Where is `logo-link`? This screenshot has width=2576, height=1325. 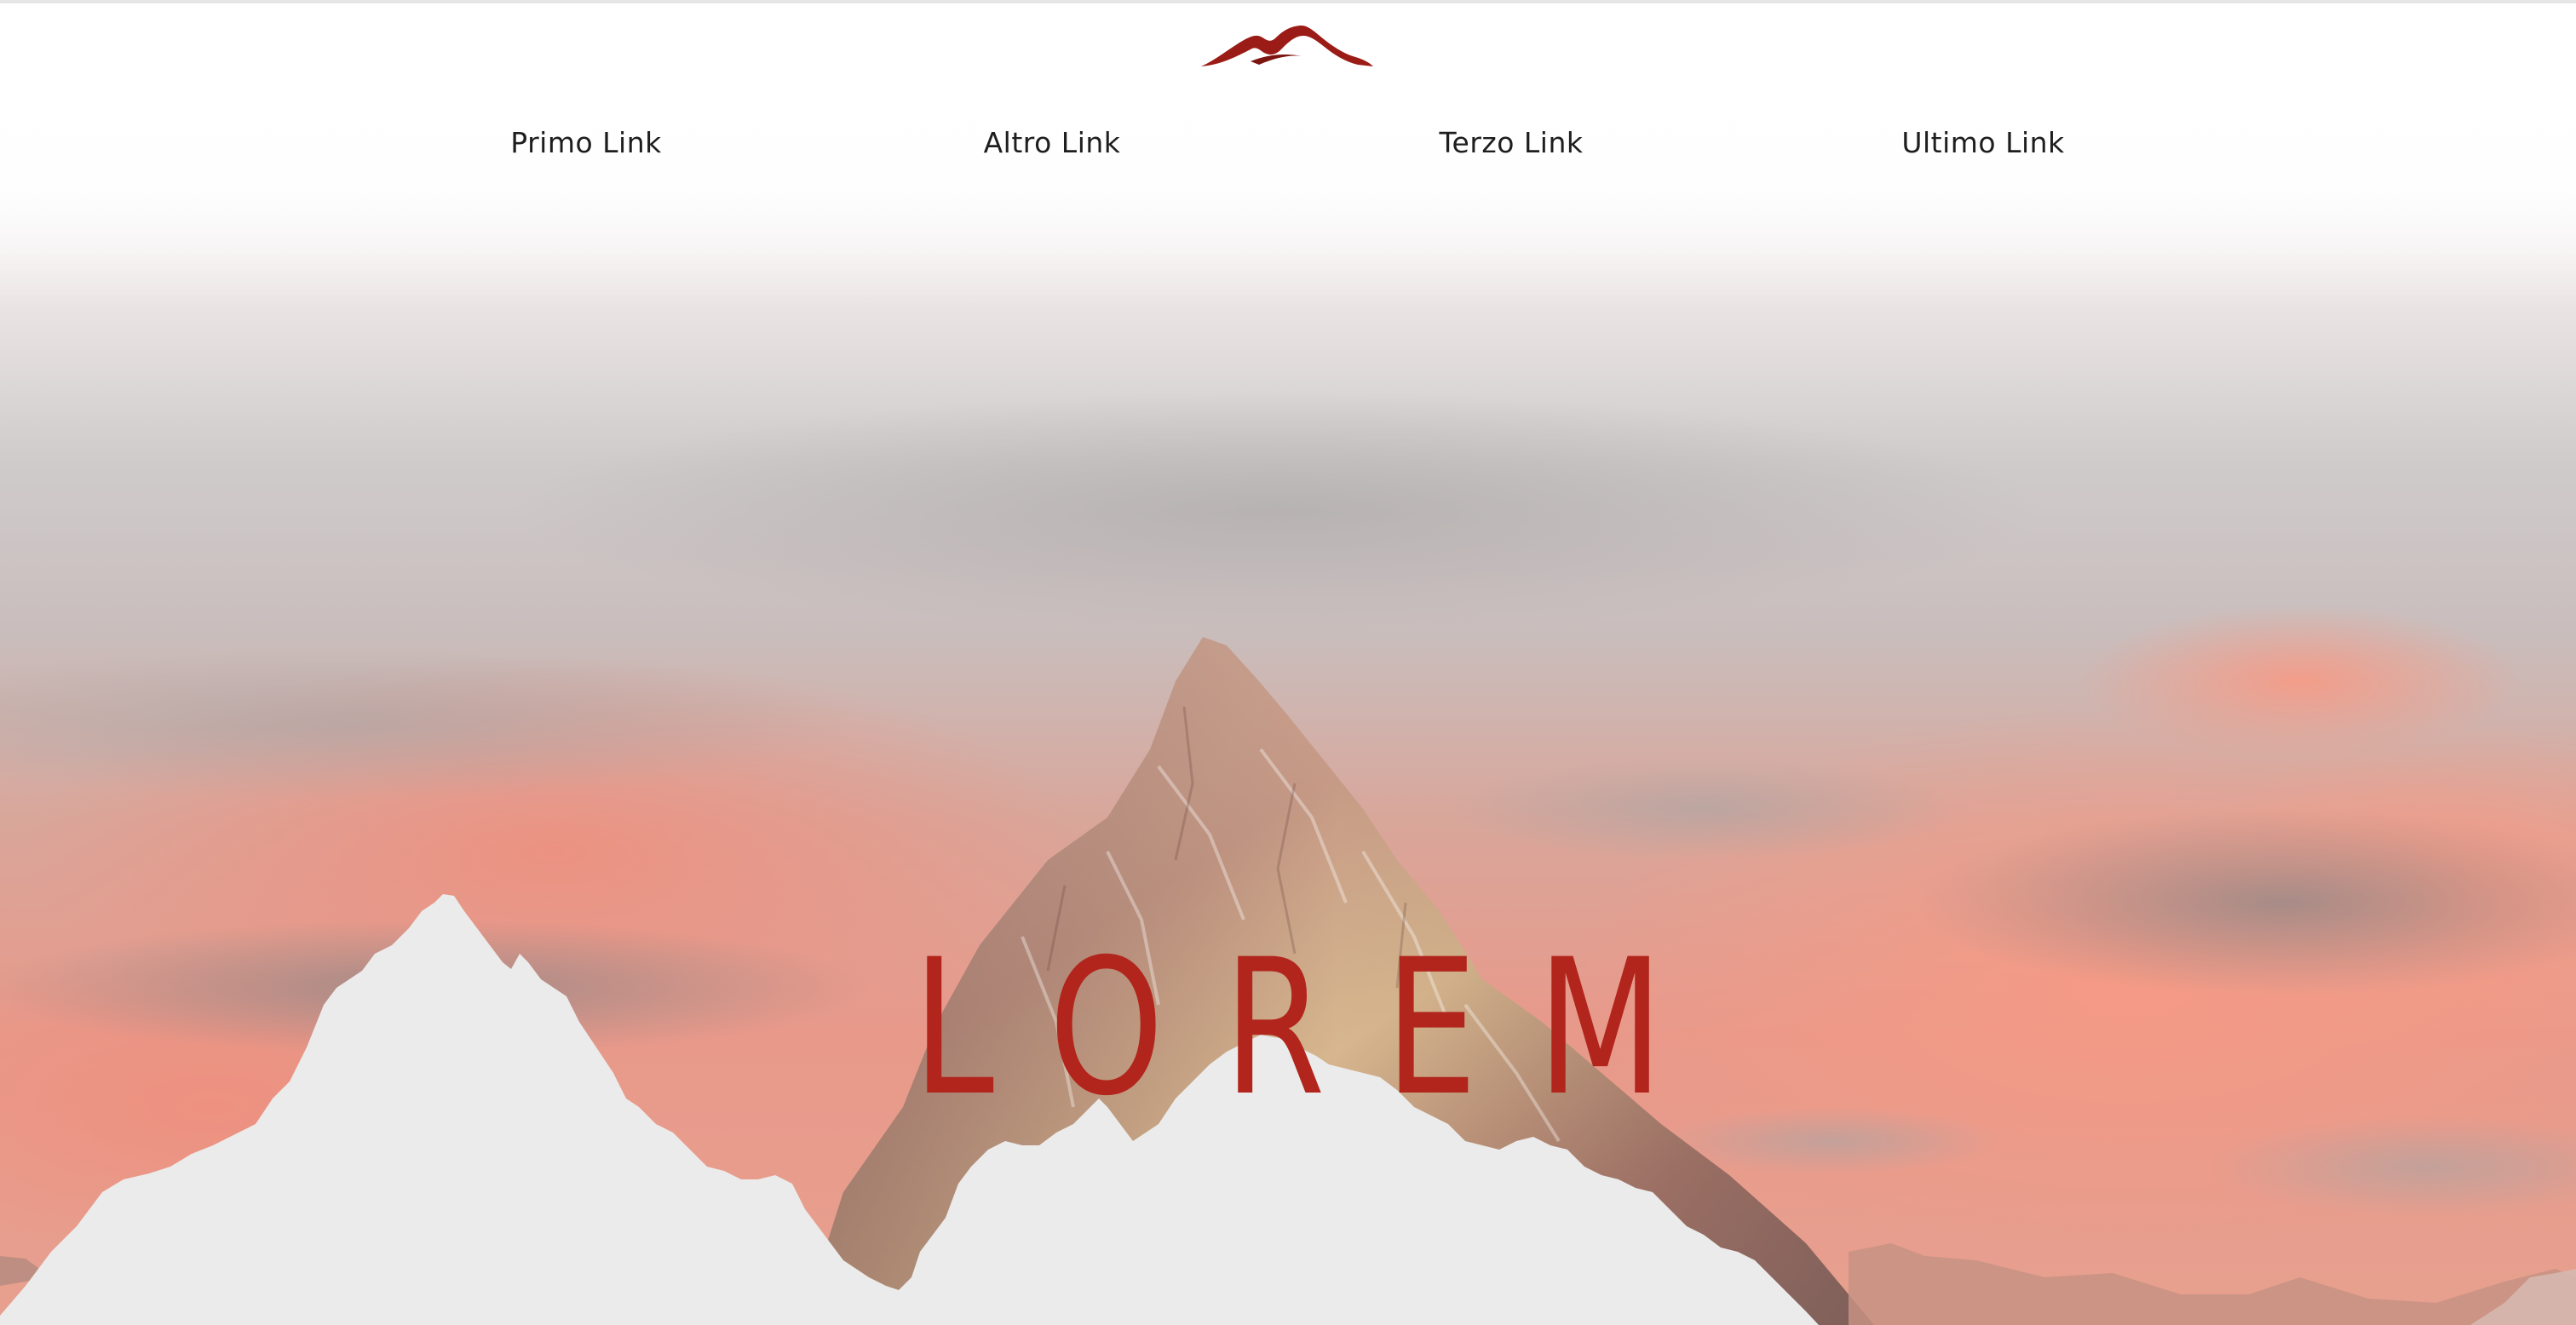
logo-link is located at coordinates (1287, 46).